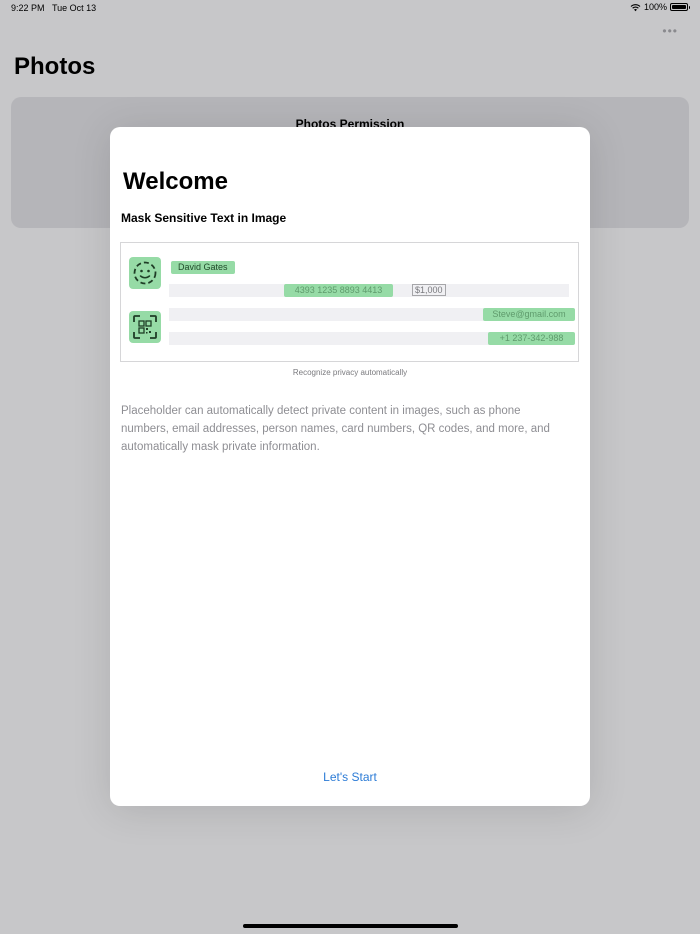 The height and width of the screenshot is (934, 700). I want to click on status-time: 9:22 PM, so click(28, 8).